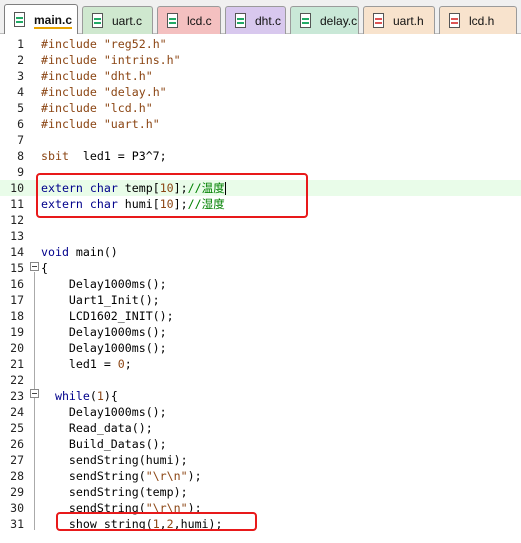 This screenshot has width=521, height=543. I want to click on line-number: 24, so click(17, 412).